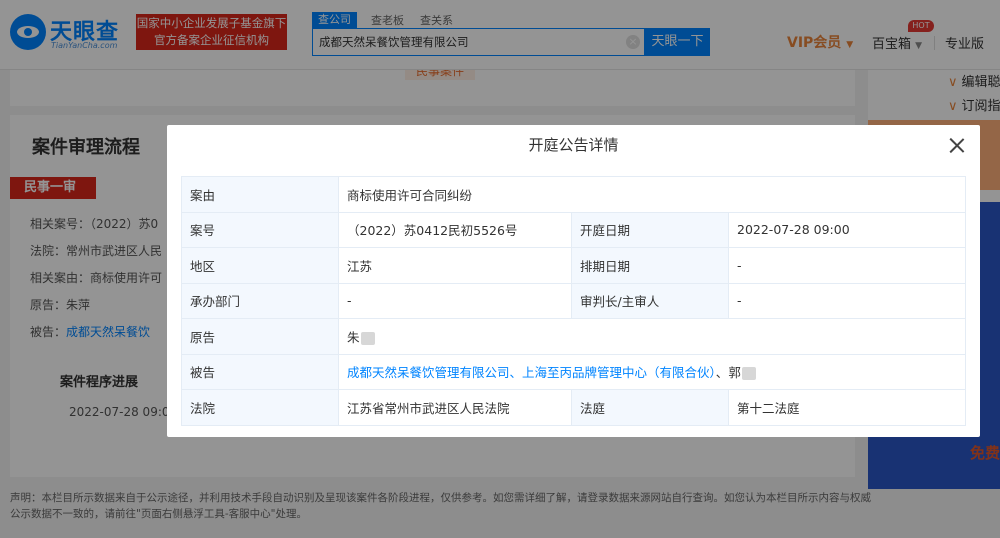  Describe the element at coordinates (260, 407) in the screenshot. I see `court-label: 法院` at that location.